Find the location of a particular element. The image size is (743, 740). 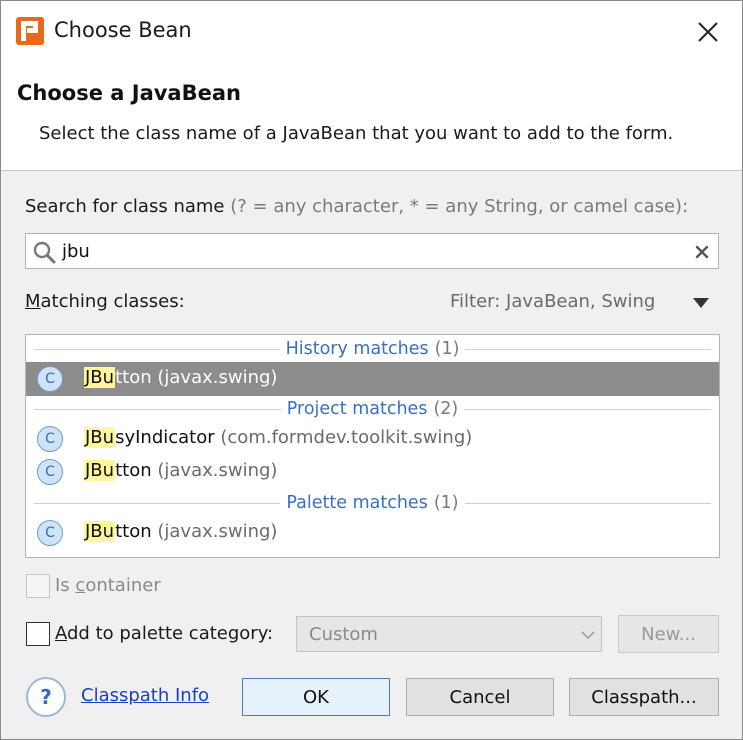

help-icon: ? is located at coordinates (46, 697).